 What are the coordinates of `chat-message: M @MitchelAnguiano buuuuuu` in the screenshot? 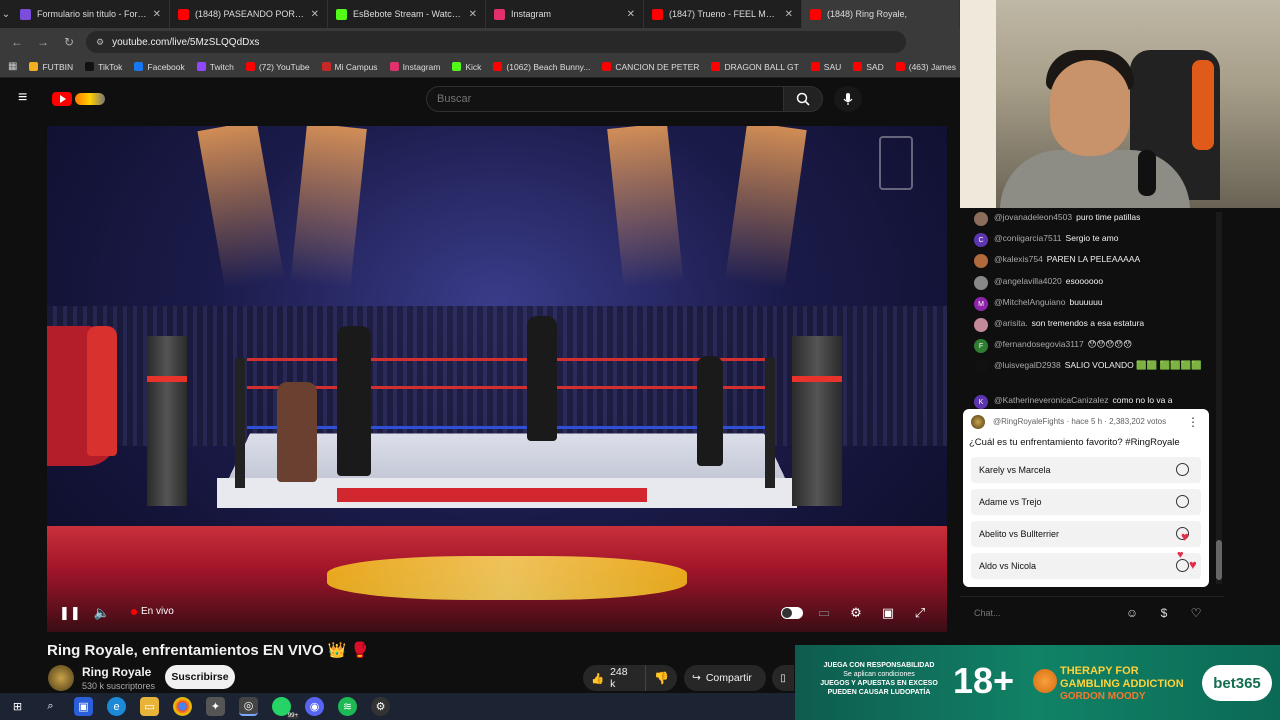 It's located at (1094, 304).